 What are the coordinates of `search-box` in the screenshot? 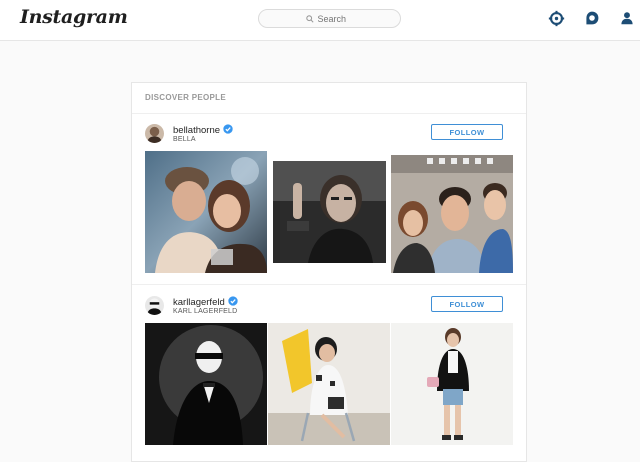 It's located at (329, 18).